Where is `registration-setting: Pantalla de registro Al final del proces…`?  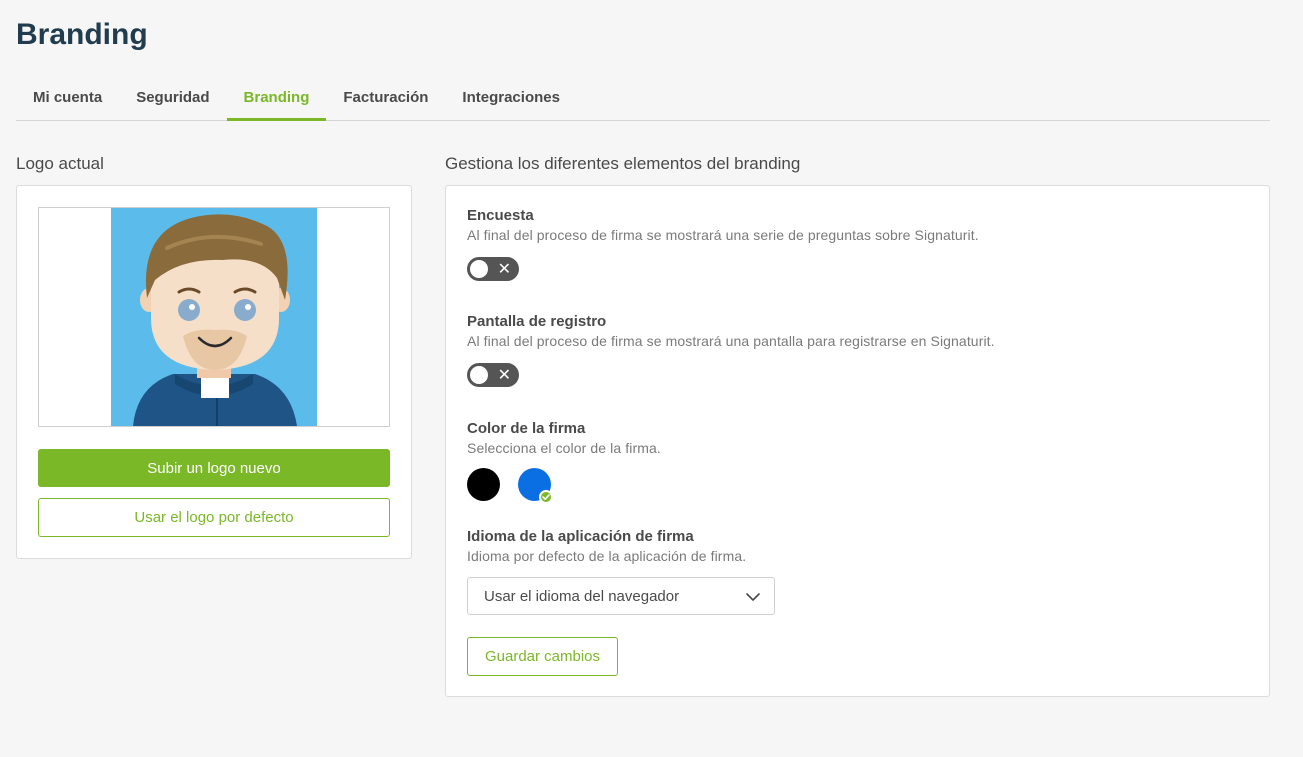
registration-setting: Pantalla de registro Al final del proces… is located at coordinates (731, 331).